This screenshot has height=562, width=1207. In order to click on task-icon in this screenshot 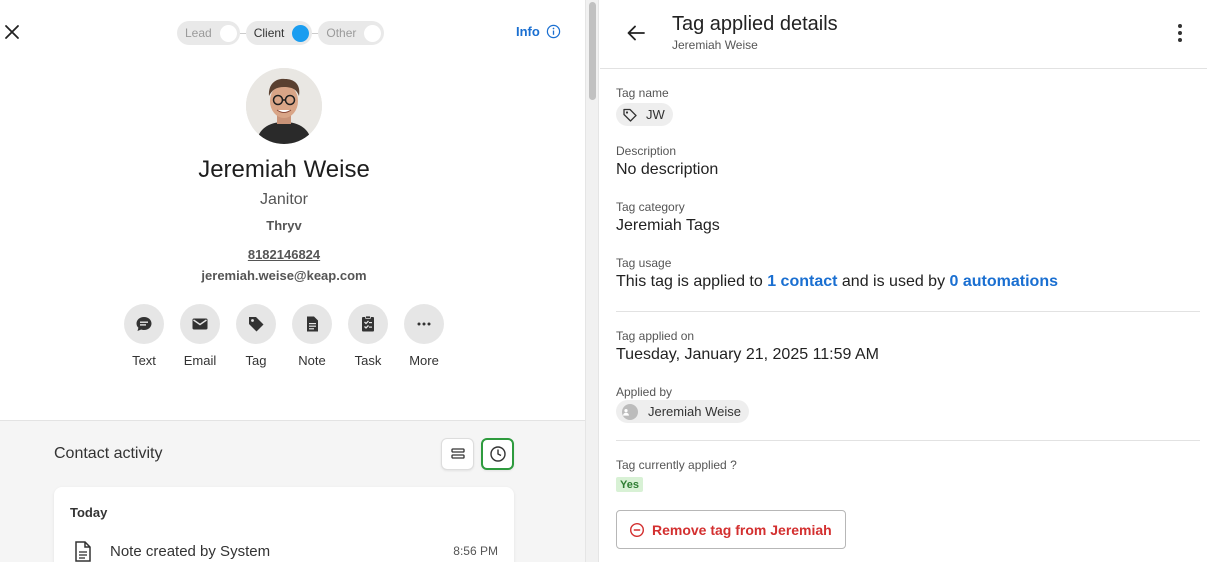, I will do `click(368, 323)`.